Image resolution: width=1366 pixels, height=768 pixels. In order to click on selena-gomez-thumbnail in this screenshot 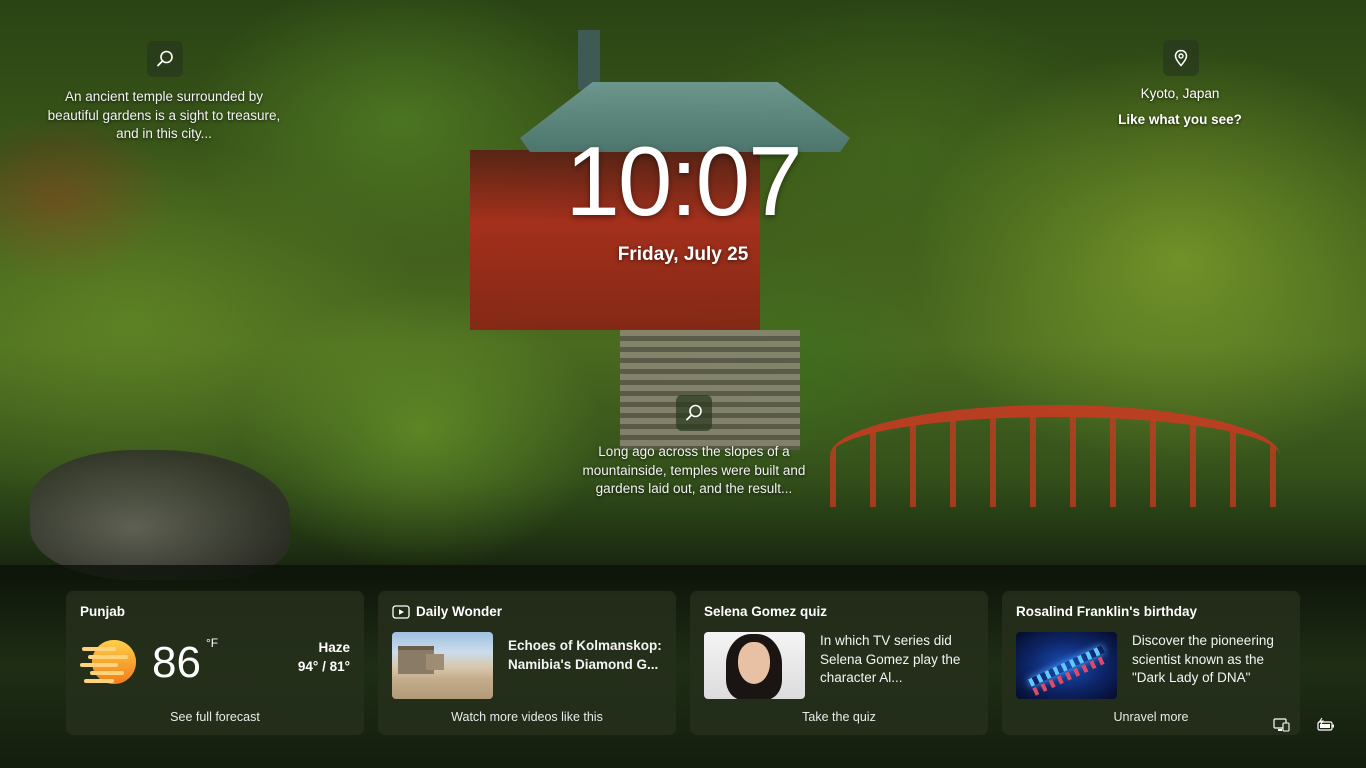, I will do `click(754, 665)`.